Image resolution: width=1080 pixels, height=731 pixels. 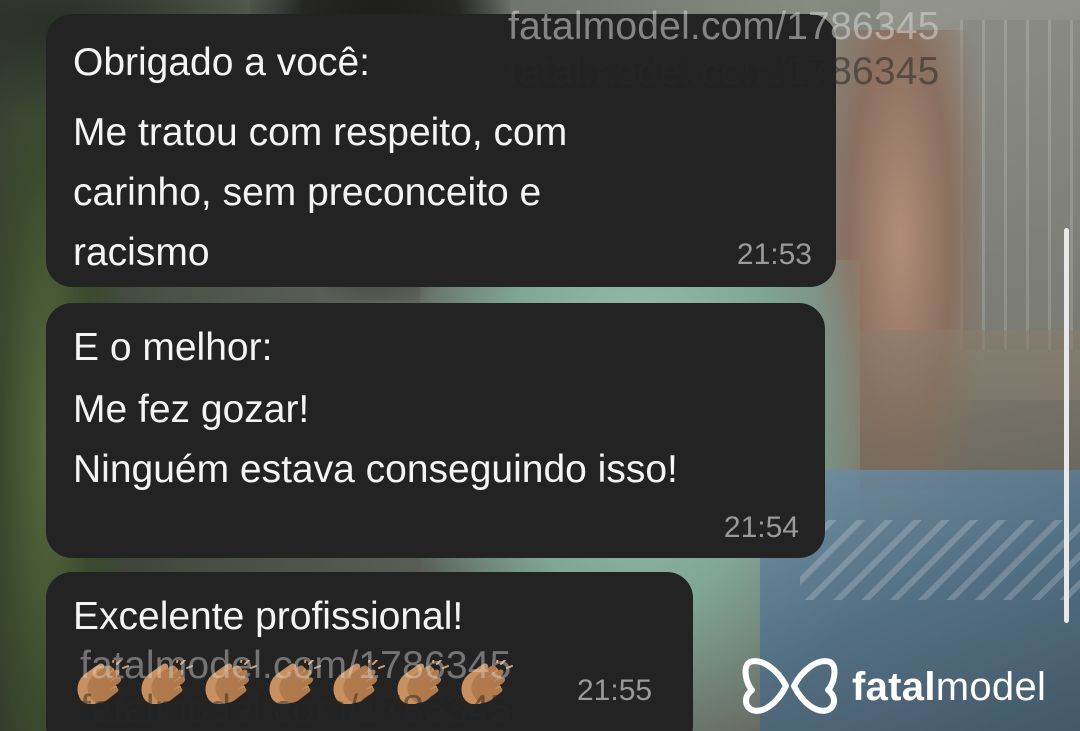 What do you see at coordinates (141, 252) in the screenshot?
I see `message-text-line: racismo` at bounding box center [141, 252].